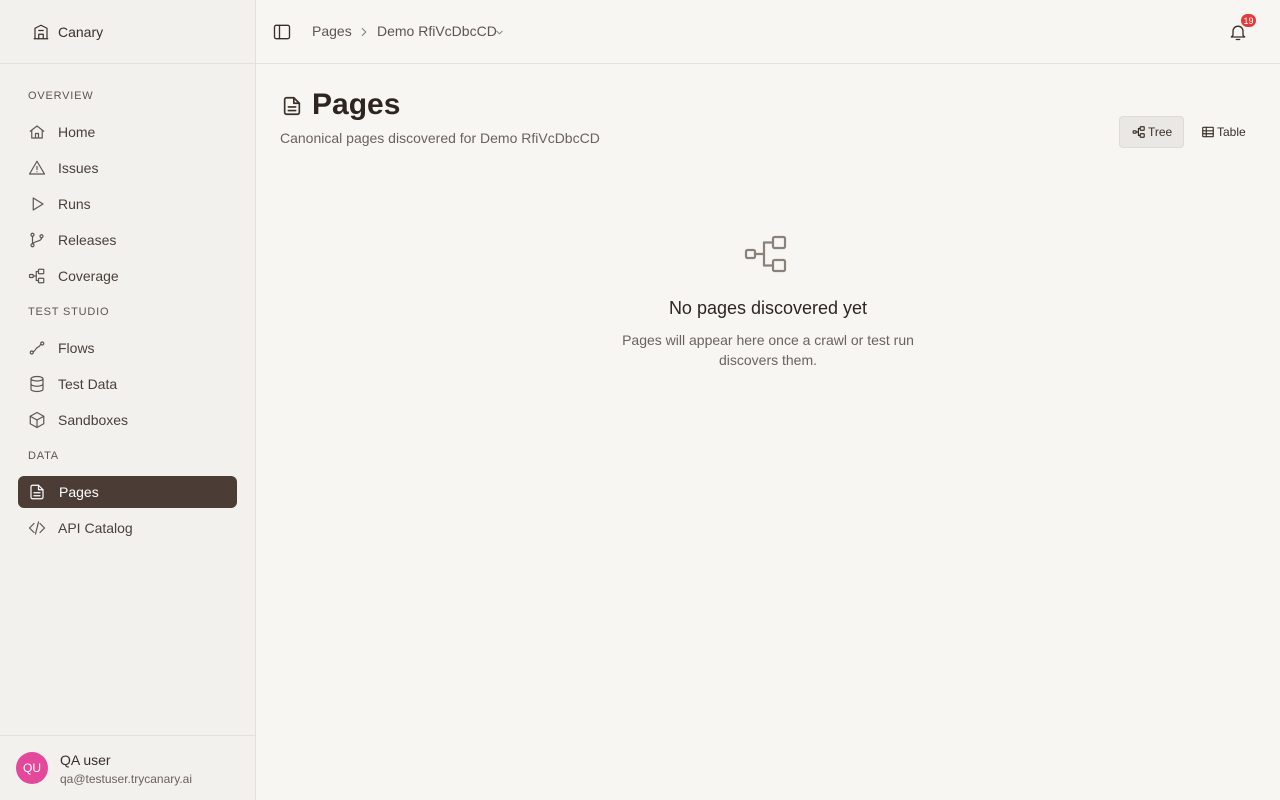 This screenshot has height=800, width=1280. I want to click on sidebar-item-label: Sandboxes, so click(93, 420).